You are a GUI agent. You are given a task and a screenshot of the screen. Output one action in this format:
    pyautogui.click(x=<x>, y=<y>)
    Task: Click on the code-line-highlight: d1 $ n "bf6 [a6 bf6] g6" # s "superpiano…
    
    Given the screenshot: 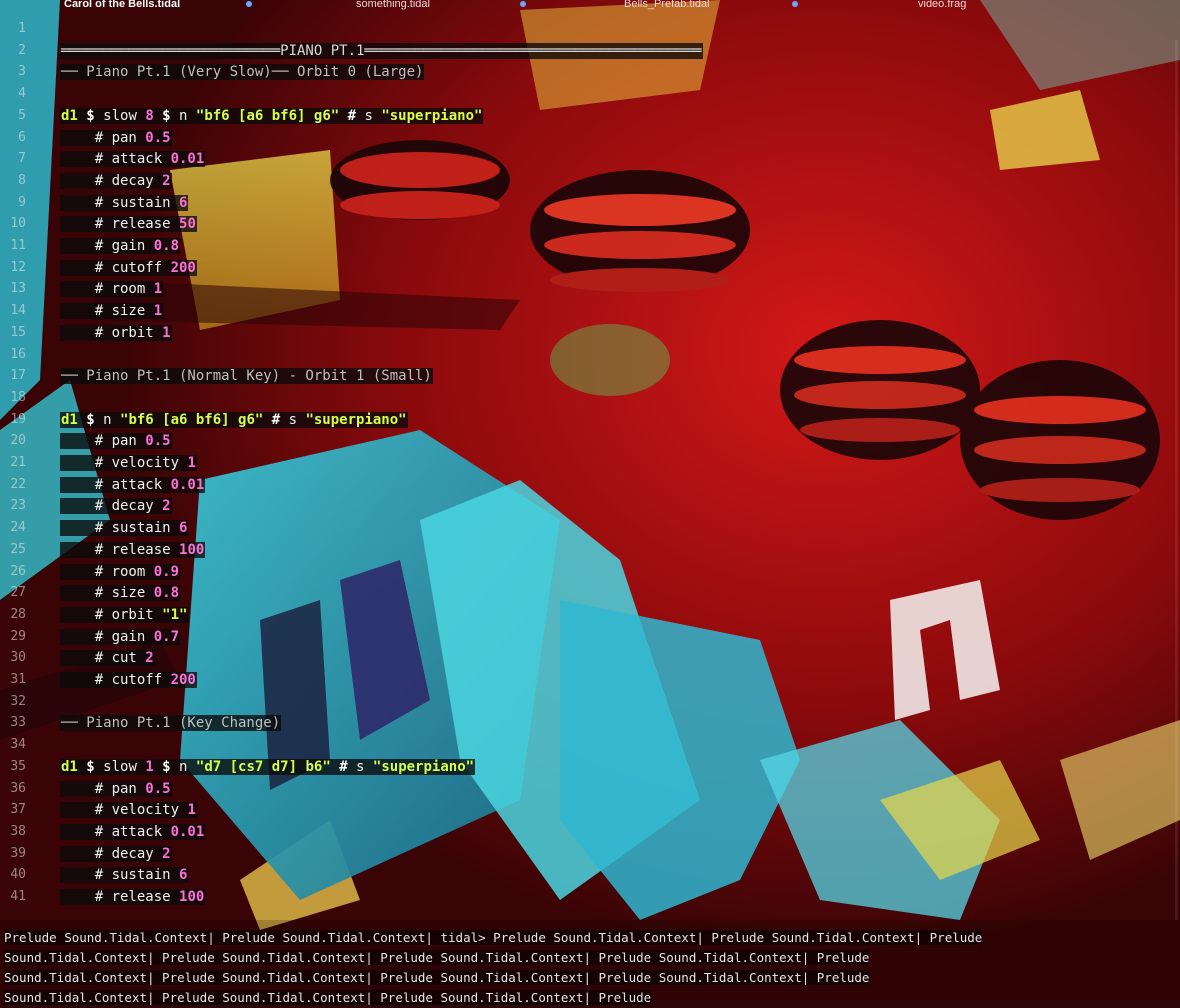 What is the action you would take?
    pyautogui.click(x=234, y=419)
    